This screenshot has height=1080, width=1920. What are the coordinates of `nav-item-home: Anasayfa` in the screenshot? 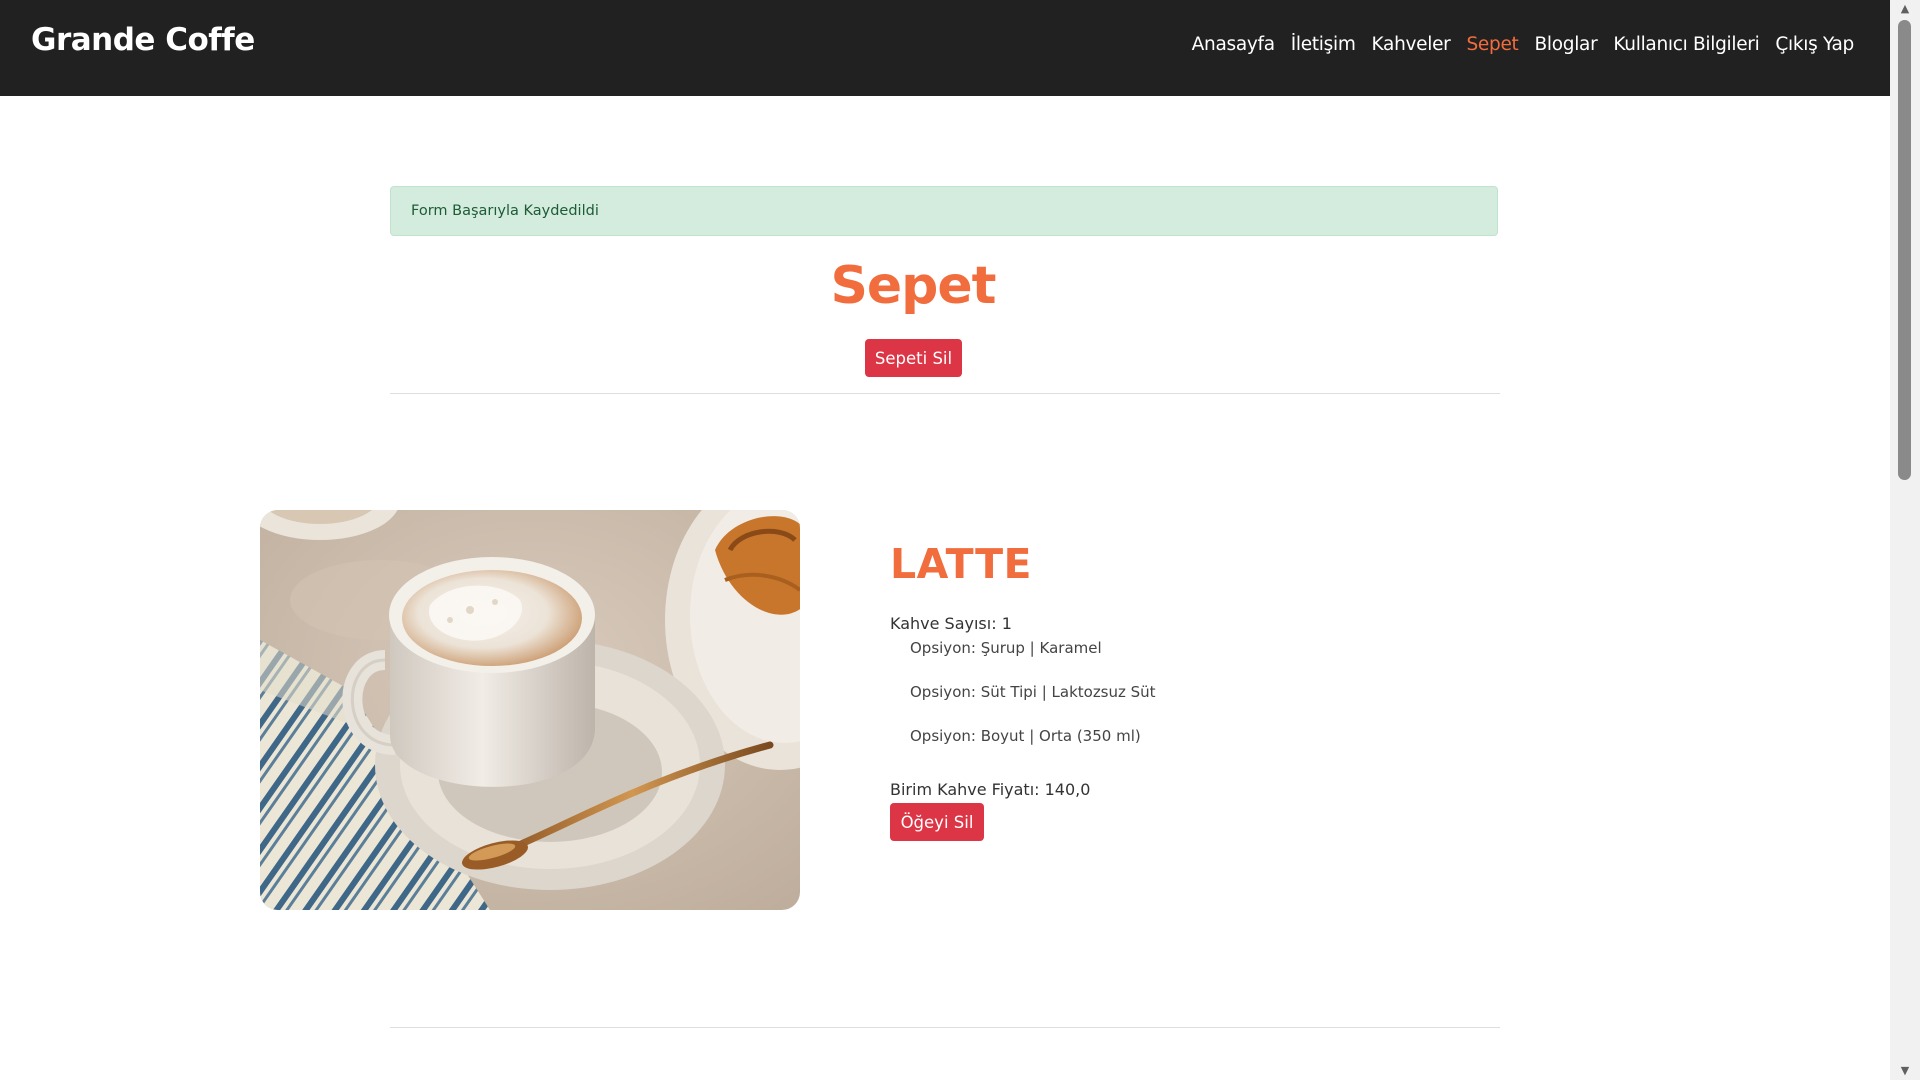 It's located at (1233, 44).